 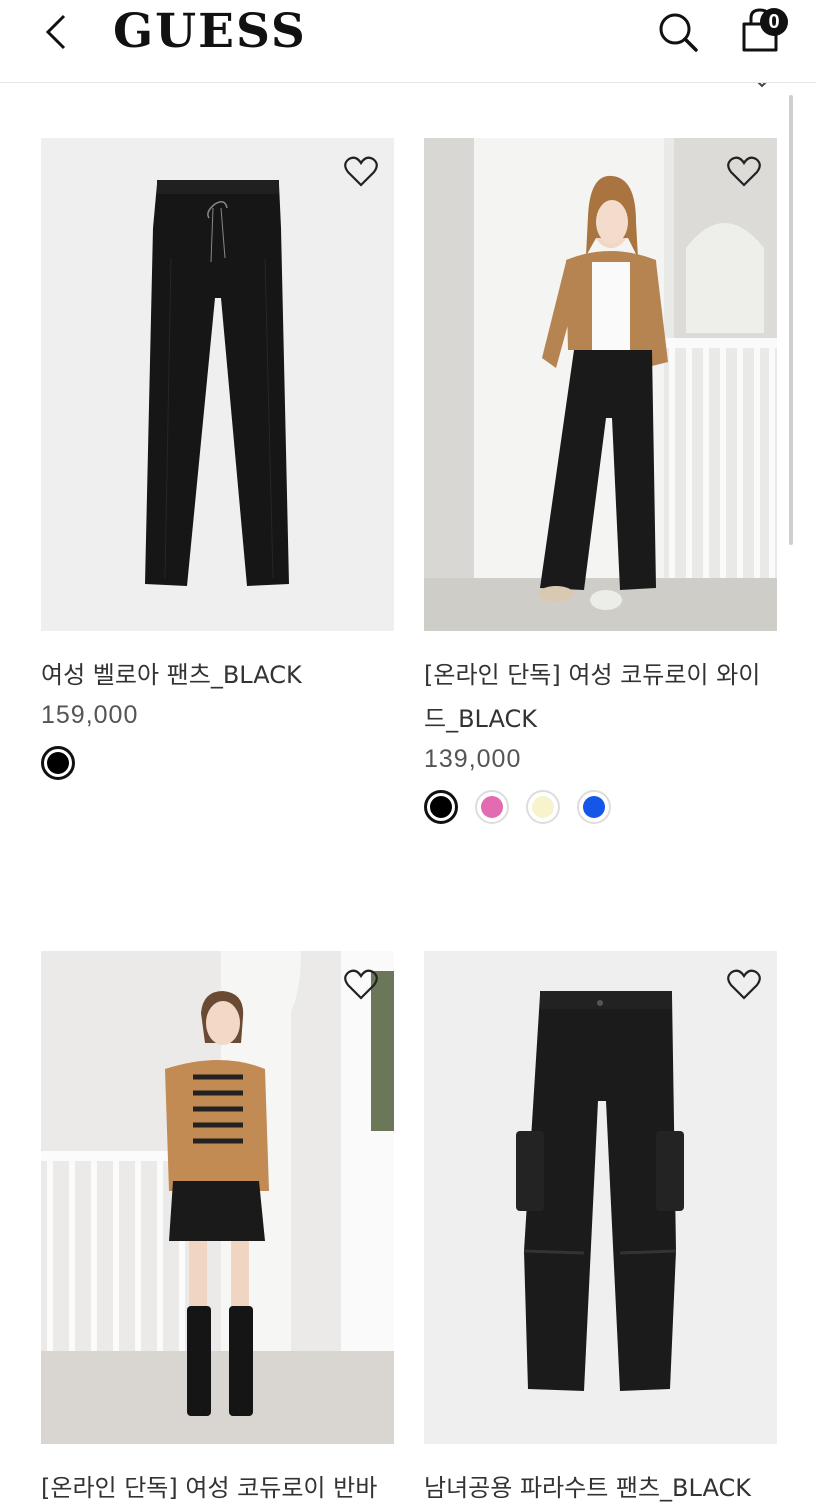 I want to click on search-icon, so click(x=678, y=32).